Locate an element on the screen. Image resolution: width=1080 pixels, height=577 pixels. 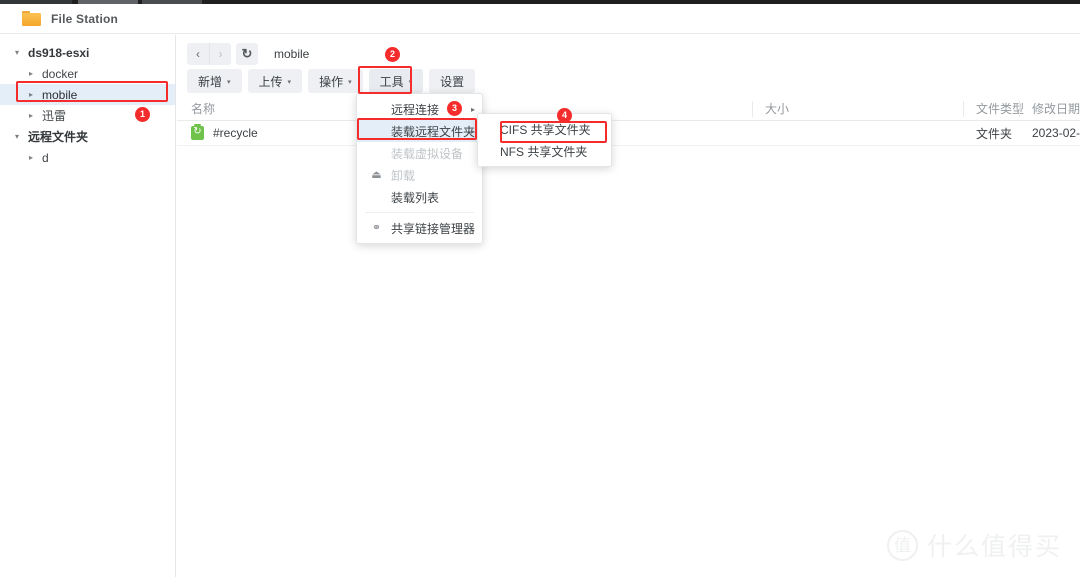
toolbar: 新增 ▾ 上传 ▾ 操作 ▾ 工具 ▾ 设置 is located at coordinates (331, 81).